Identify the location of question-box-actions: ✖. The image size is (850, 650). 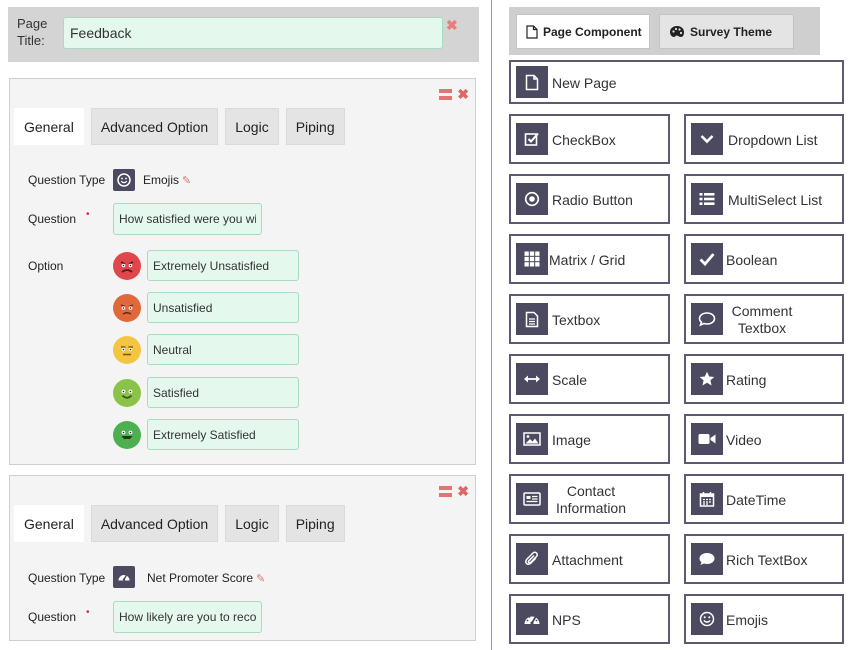
(454, 491).